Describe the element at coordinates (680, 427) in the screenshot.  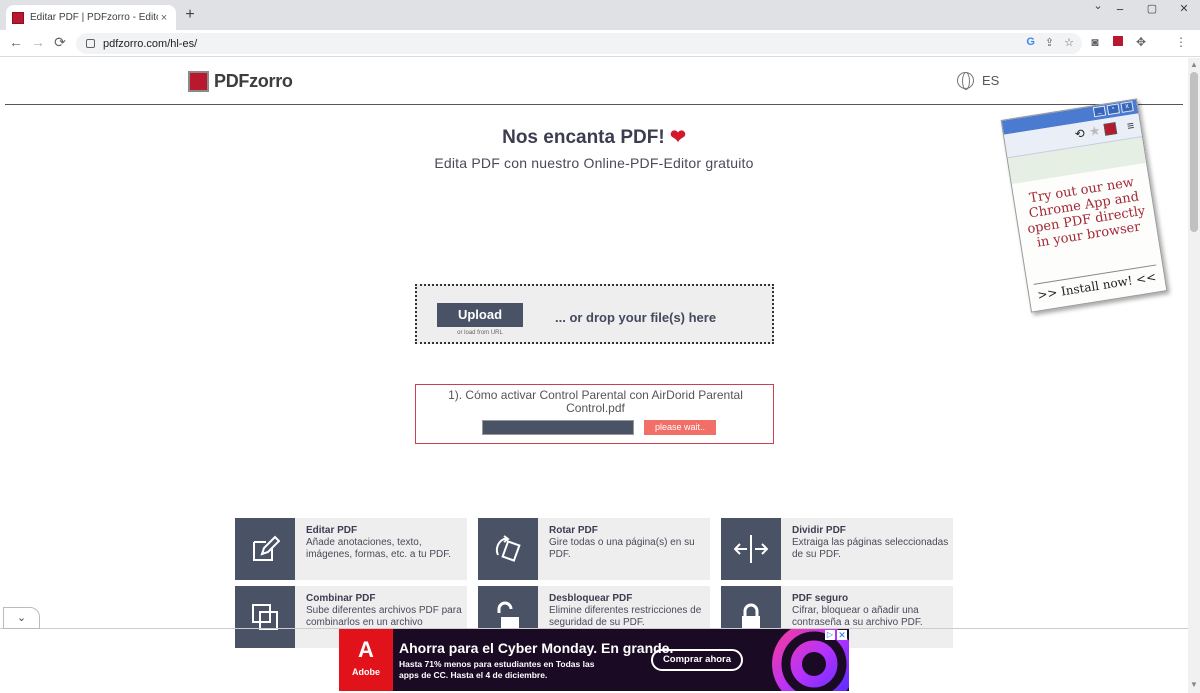
I see `please-wait-button: please wait..` at that location.